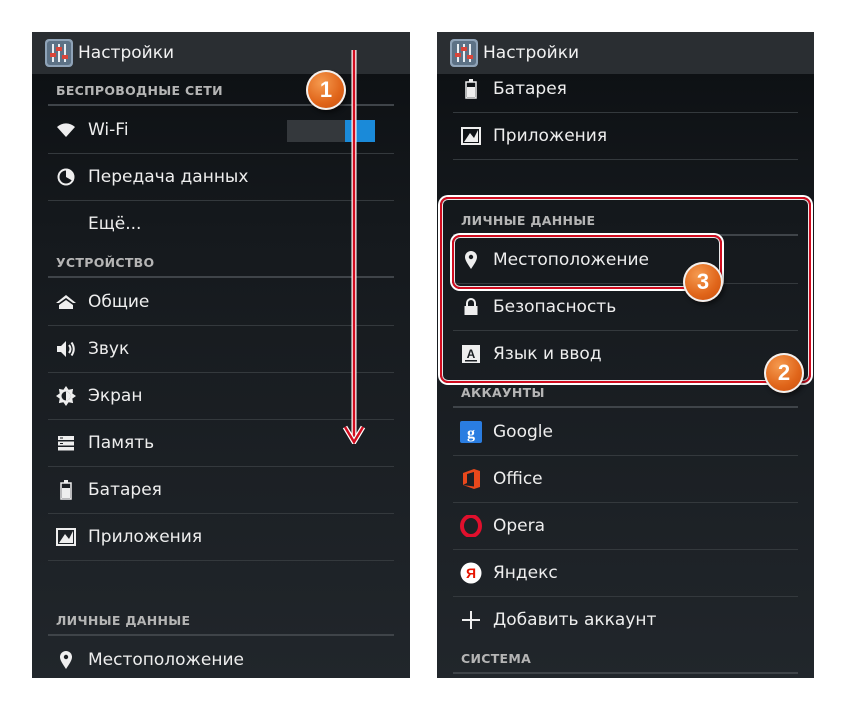  What do you see at coordinates (66, 660) in the screenshot?
I see `location-pin-icon` at bounding box center [66, 660].